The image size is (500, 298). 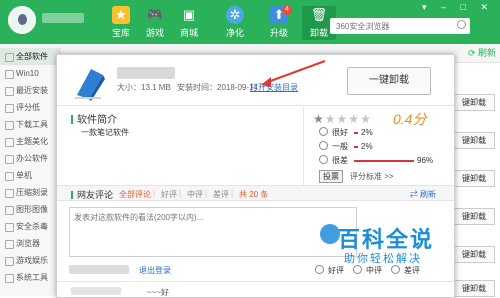 What do you see at coordinates (30, 226) in the screenshot?
I see `sidebar-item-security: 安全杀毒` at bounding box center [30, 226].